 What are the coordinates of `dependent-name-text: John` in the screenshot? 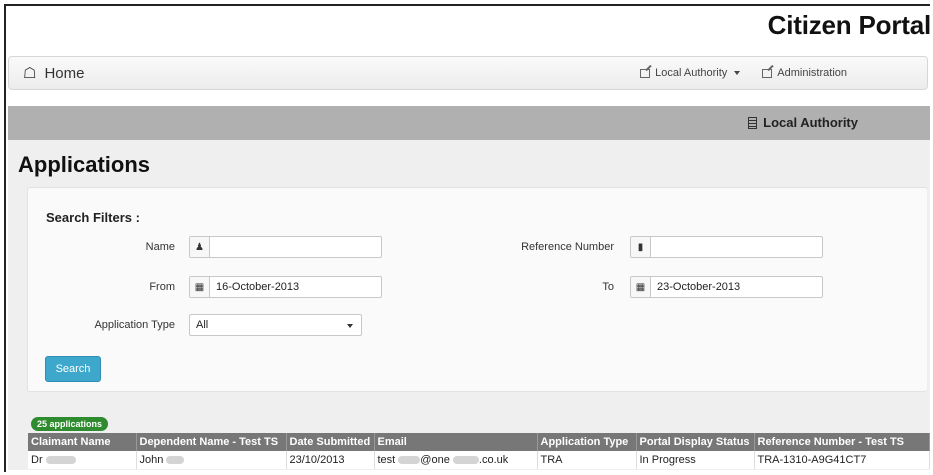 It's located at (151, 460).